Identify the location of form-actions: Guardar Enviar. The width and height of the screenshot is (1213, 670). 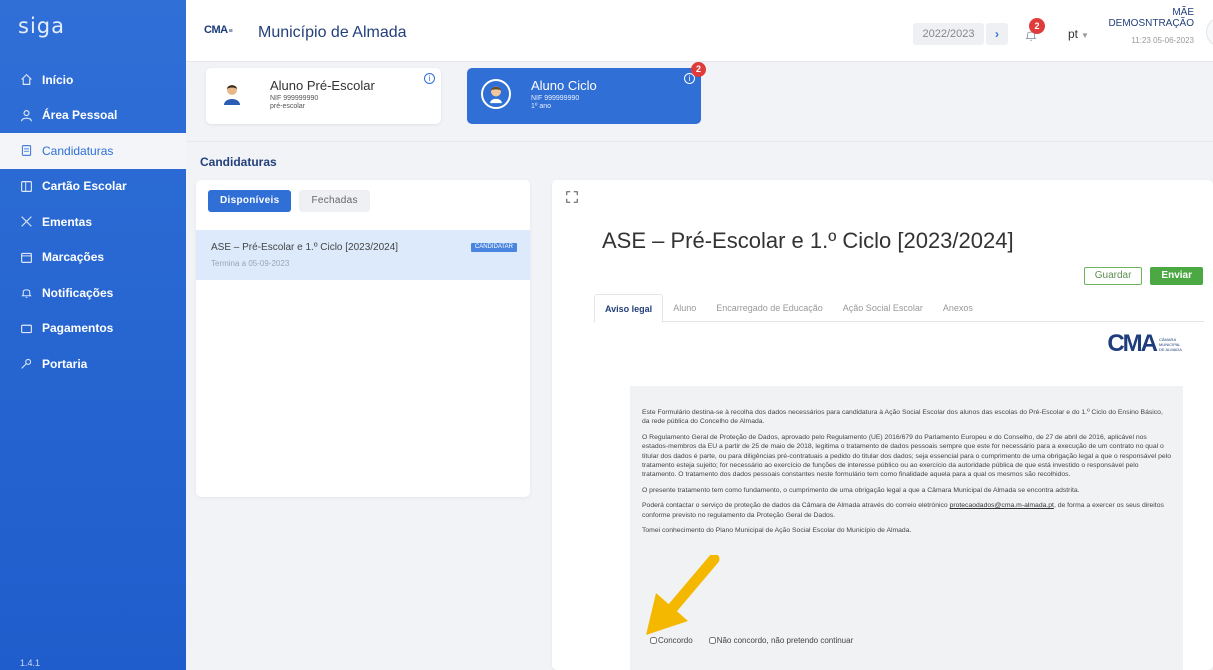
(1143, 276).